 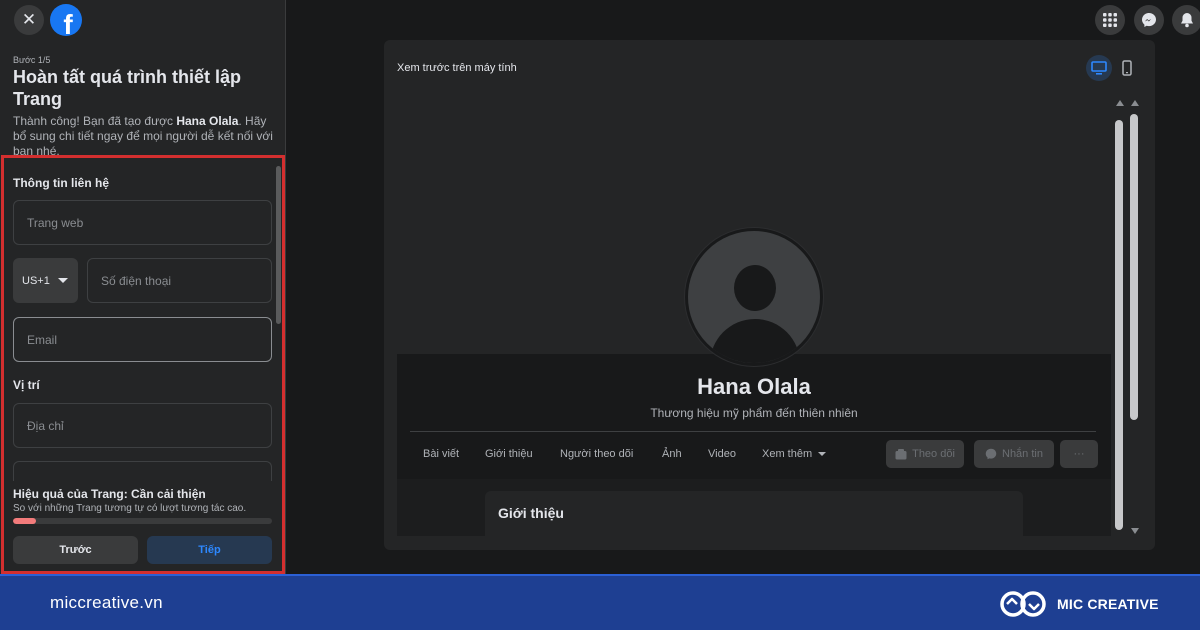 I want to click on mobile-icon, so click(x=1127, y=68).